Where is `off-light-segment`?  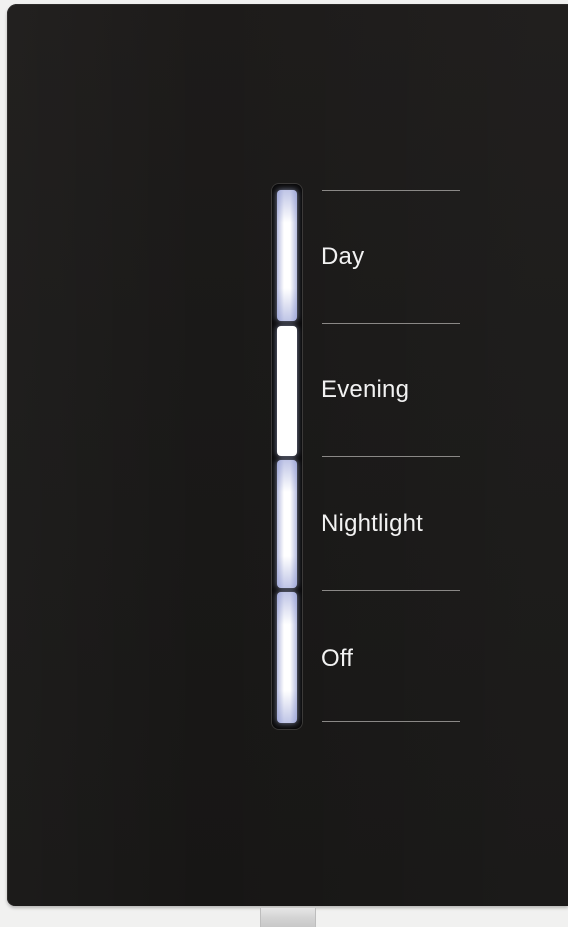 off-light-segment is located at coordinates (287, 657).